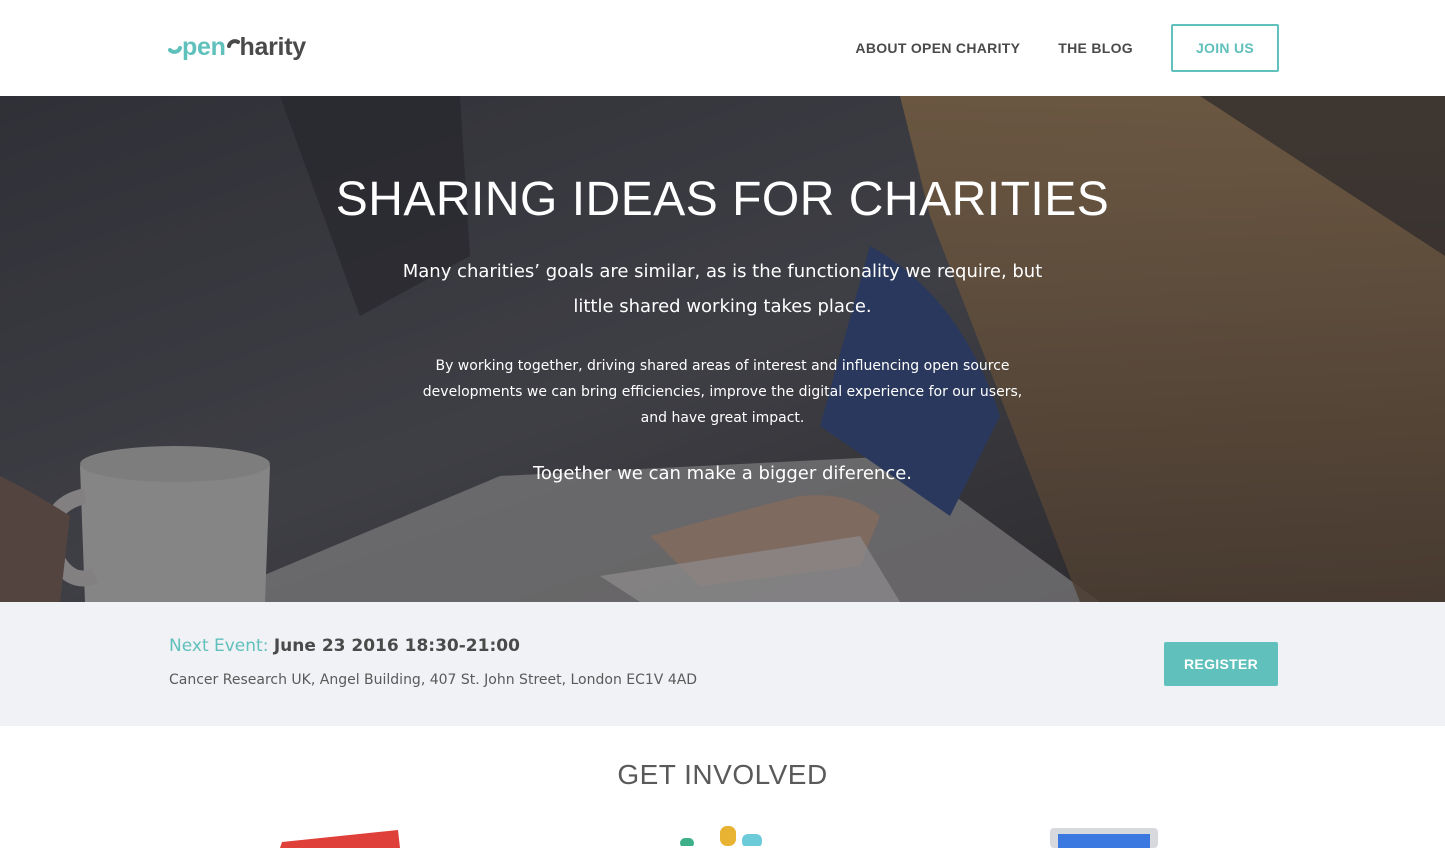  What do you see at coordinates (1225, 48) in the screenshot?
I see `join-us-button: JOIN US` at bounding box center [1225, 48].